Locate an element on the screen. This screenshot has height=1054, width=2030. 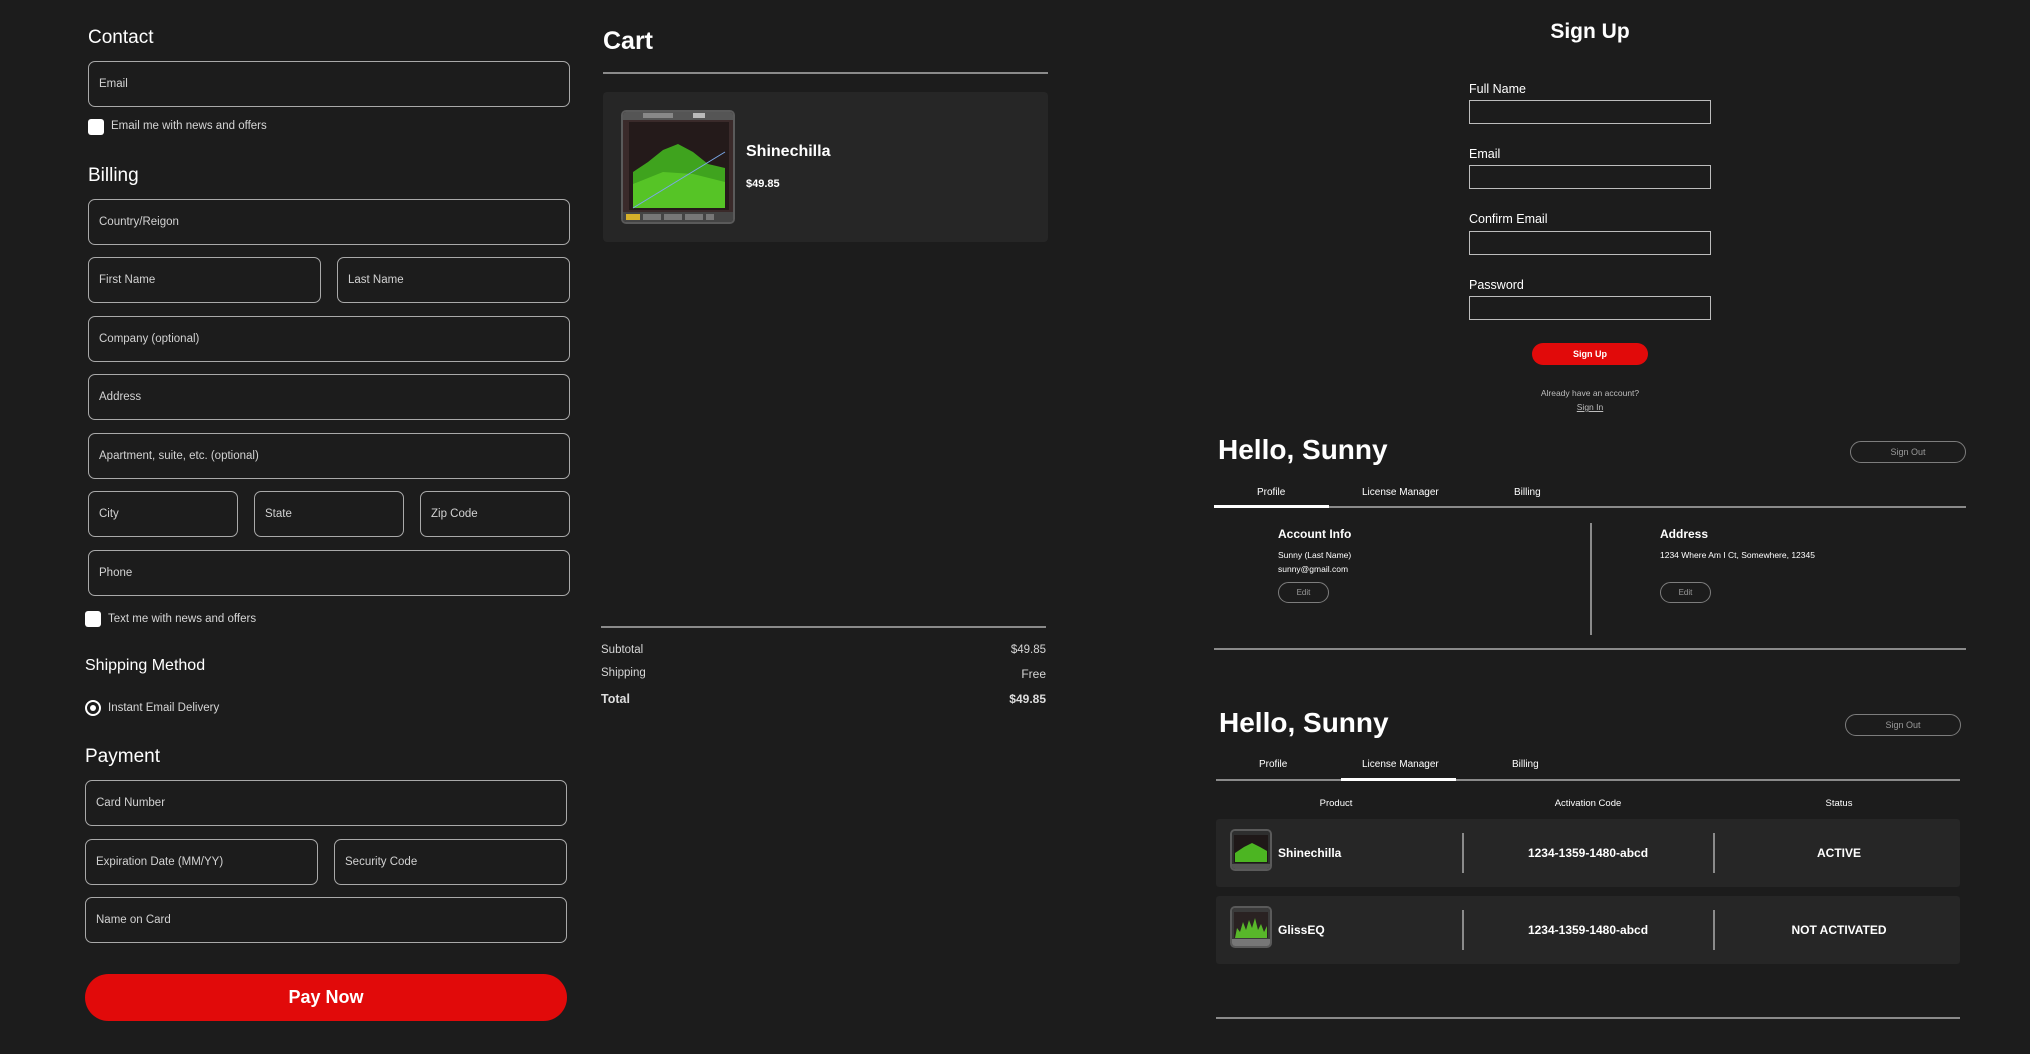
radio-selected-icon is located at coordinates (93, 708).